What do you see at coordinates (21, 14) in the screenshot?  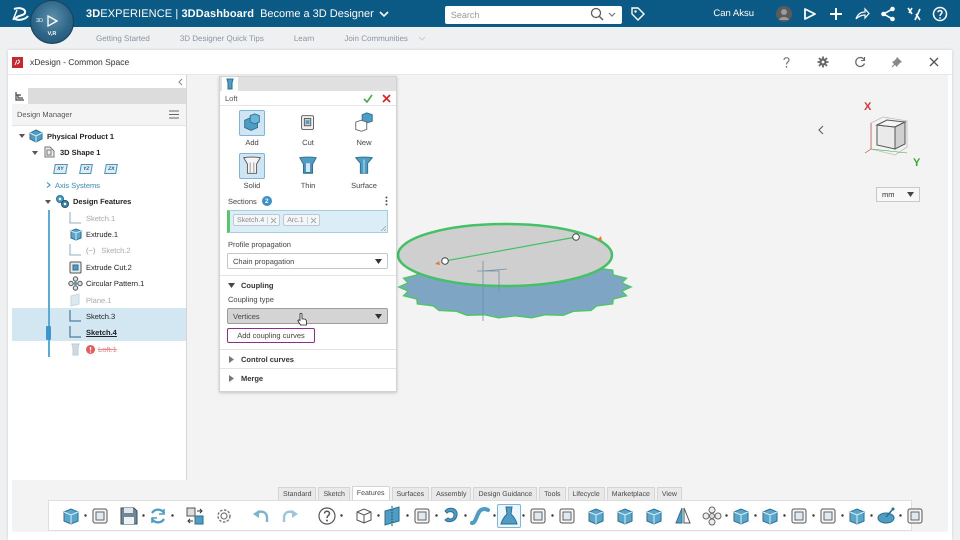 I see `logo-icon` at bounding box center [21, 14].